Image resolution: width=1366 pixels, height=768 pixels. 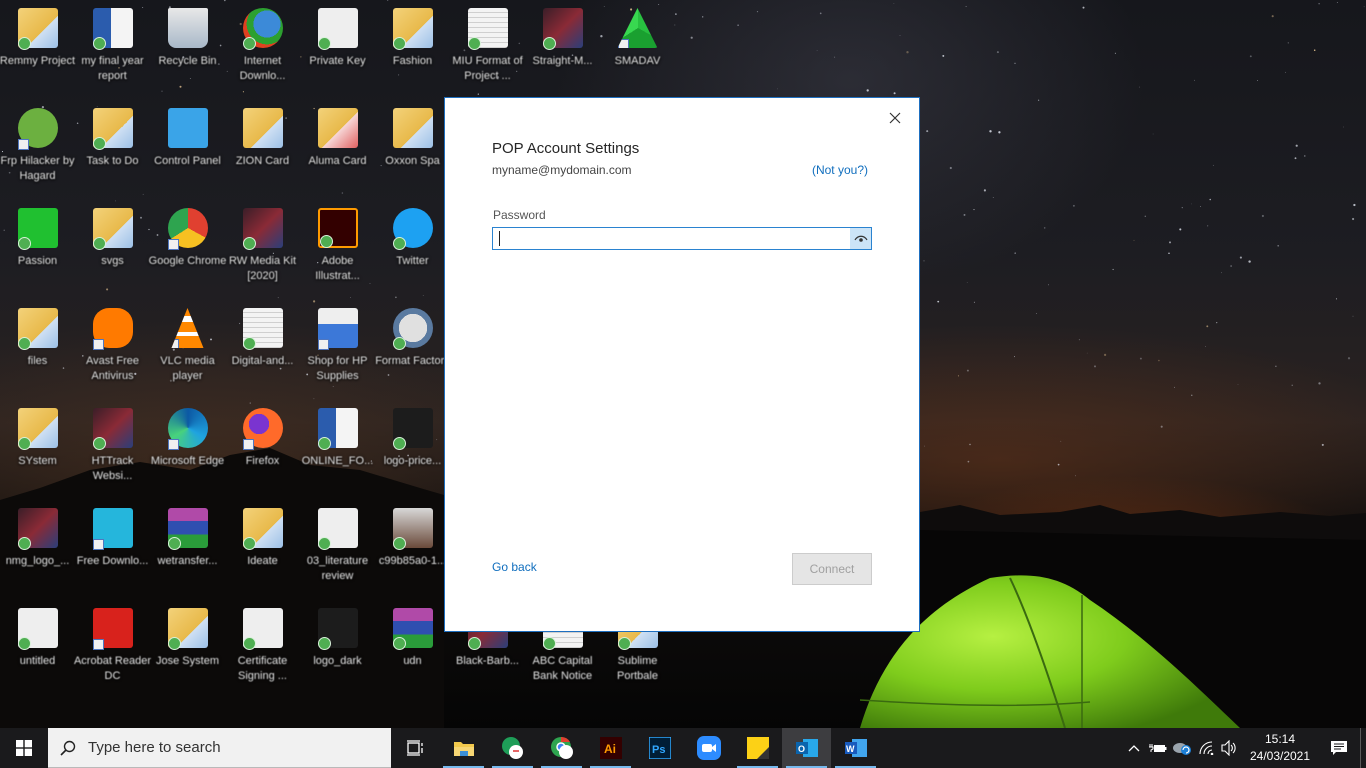 What do you see at coordinates (637, 668) in the screenshot?
I see `desktop-icon-label: Sublime Portbale` at bounding box center [637, 668].